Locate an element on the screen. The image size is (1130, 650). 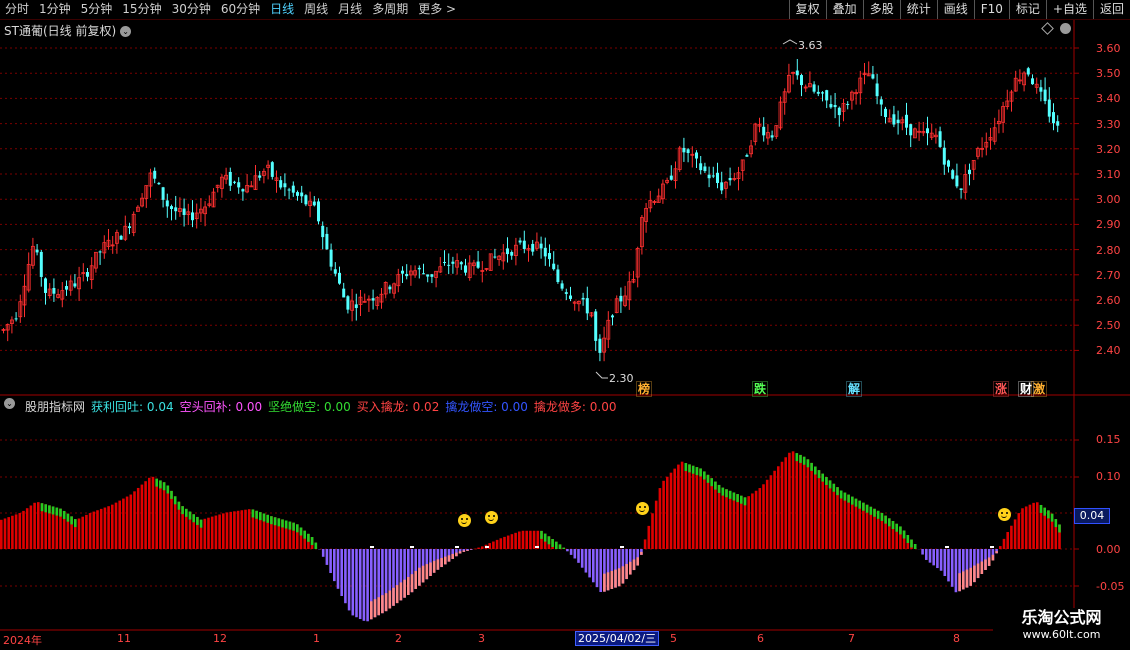
price-tick: 3.00 is located at coordinates (1108, 200).